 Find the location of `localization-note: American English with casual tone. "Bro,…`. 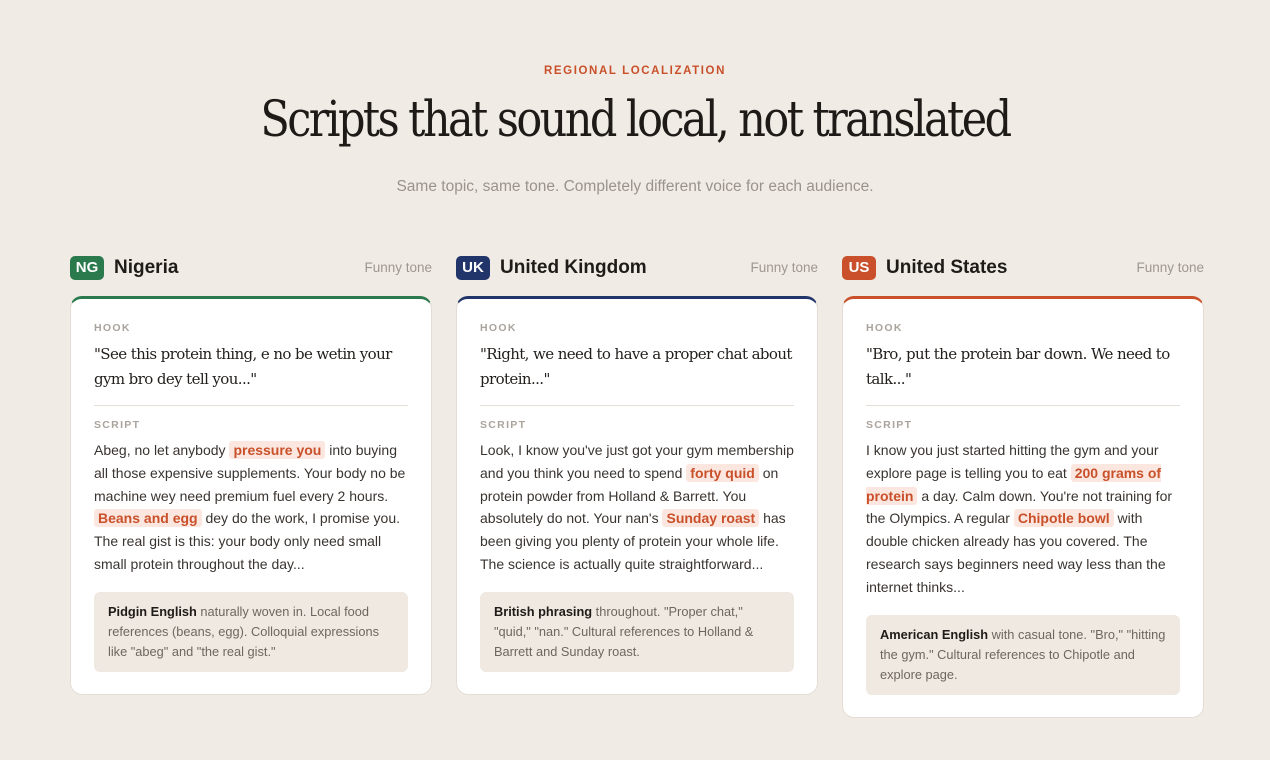

localization-note: American English with casual tone. "Bro,… is located at coordinates (1023, 654).